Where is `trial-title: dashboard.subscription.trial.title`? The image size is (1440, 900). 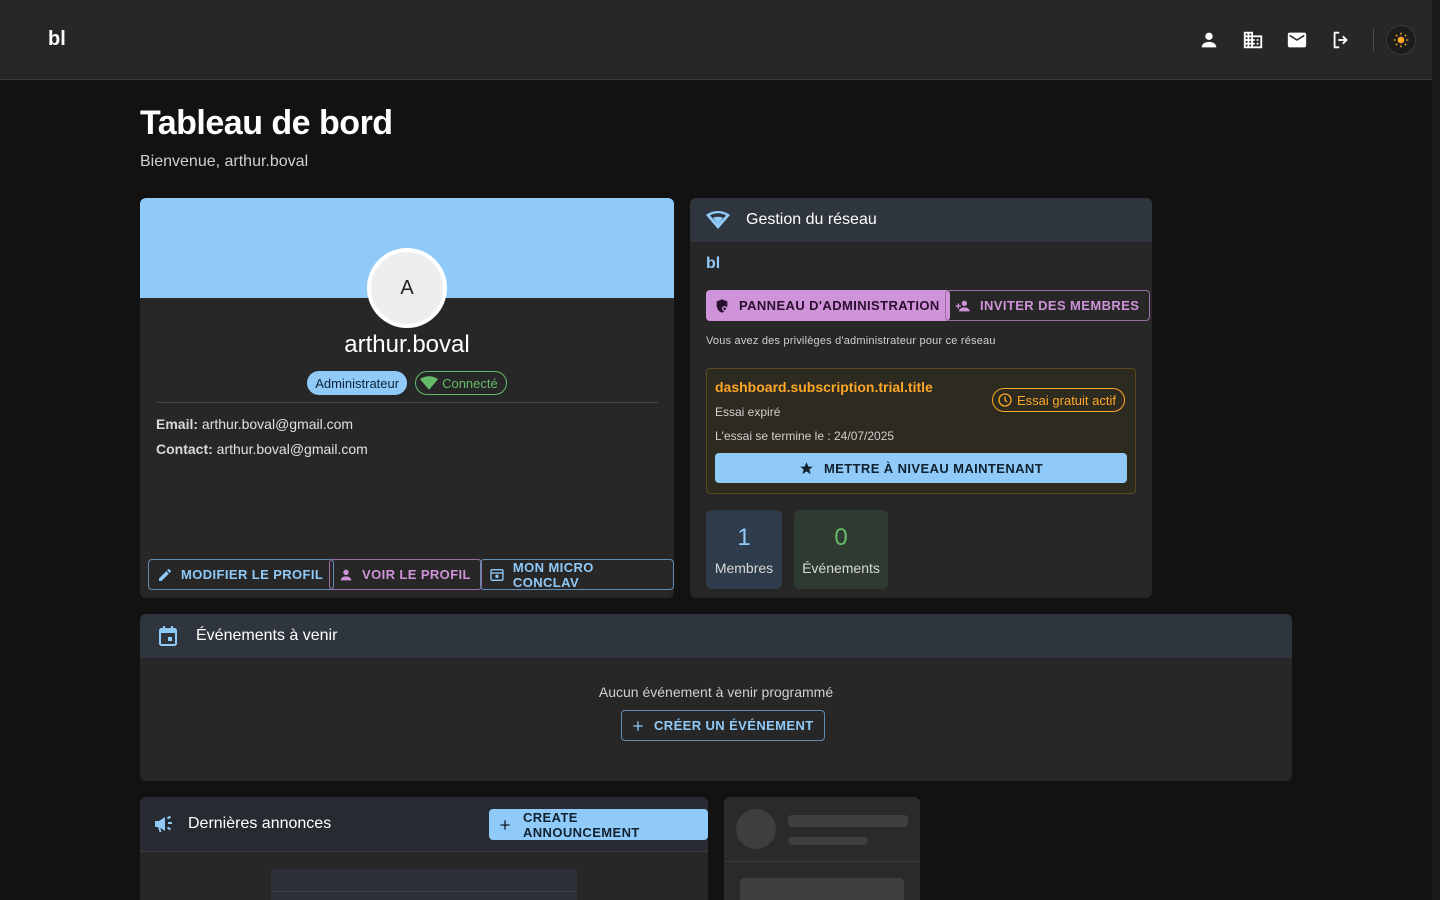 trial-title: dashboard.subscription.trial.title is located at coordinates (824, 387).